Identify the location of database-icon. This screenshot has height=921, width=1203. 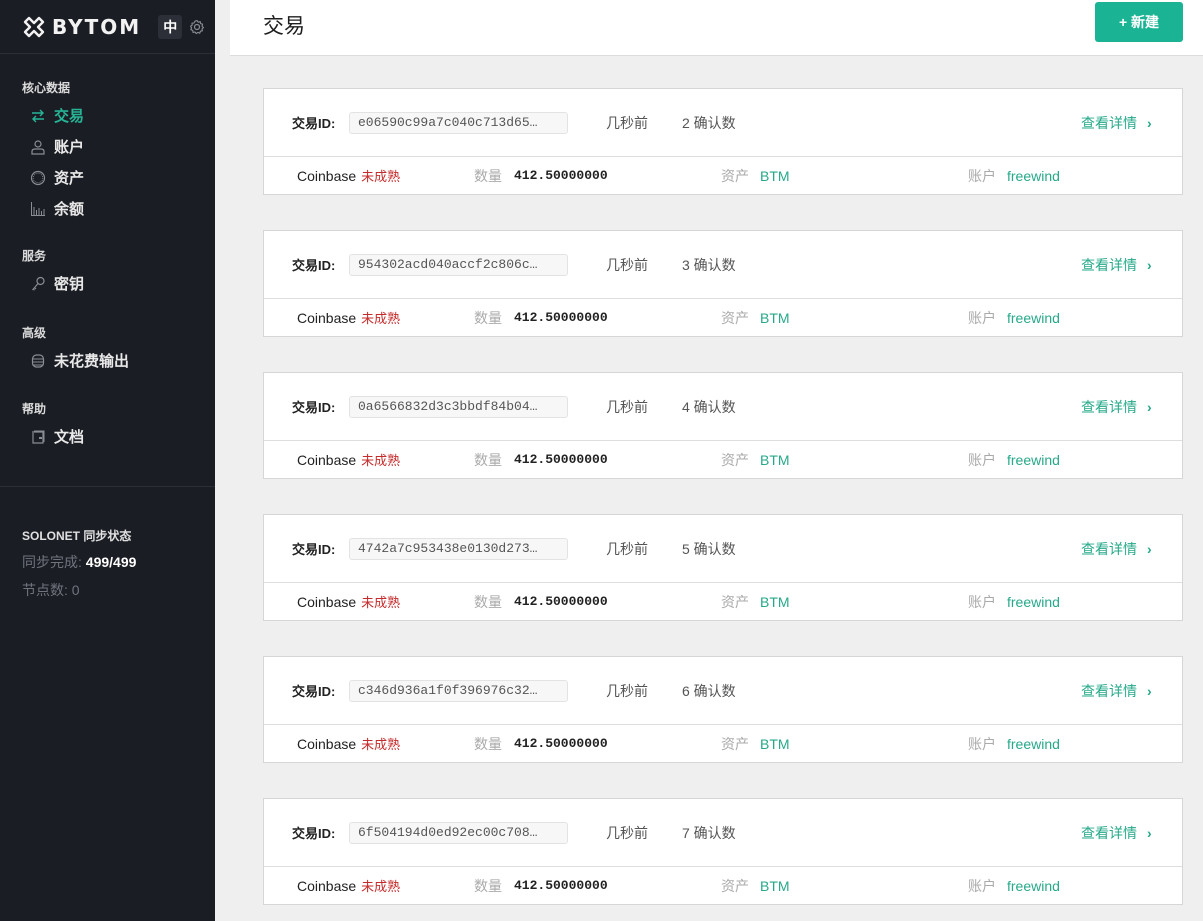
(38, 361).